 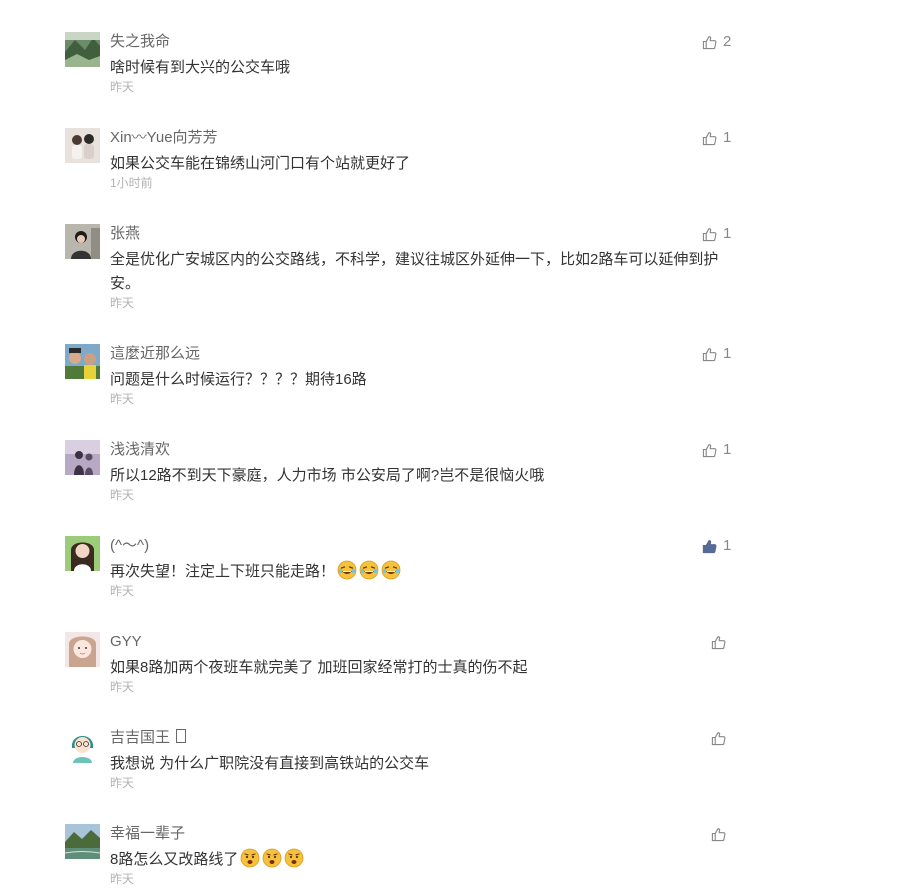 What do you see at coordinates (181, 736) in the screenshot?
I see `unknown-glyph-icon` at bounding box center [181, 736].